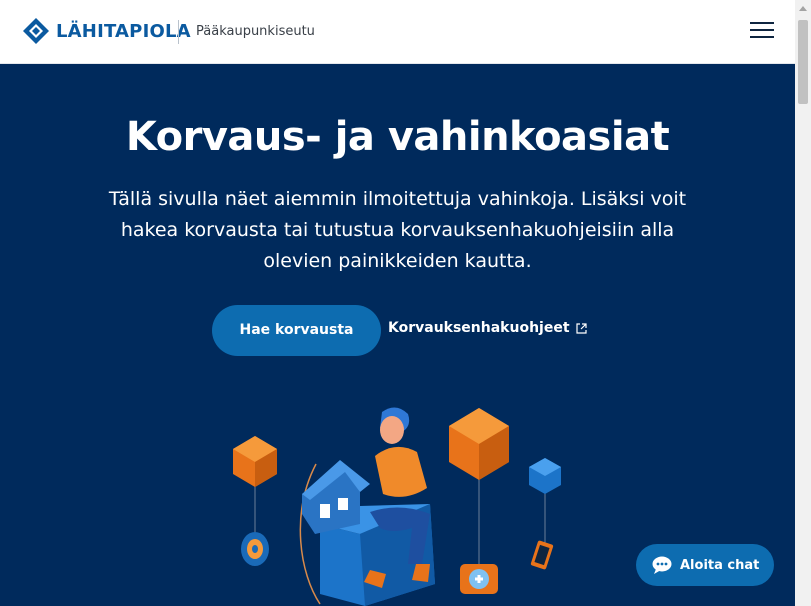 This screenshot has height=606, width=811. What do you see at coordinates (397, 137) in the screenshot?
I see `page-title: Korvaus- ja vahinkoasiat` at bounding box center [397, 137].